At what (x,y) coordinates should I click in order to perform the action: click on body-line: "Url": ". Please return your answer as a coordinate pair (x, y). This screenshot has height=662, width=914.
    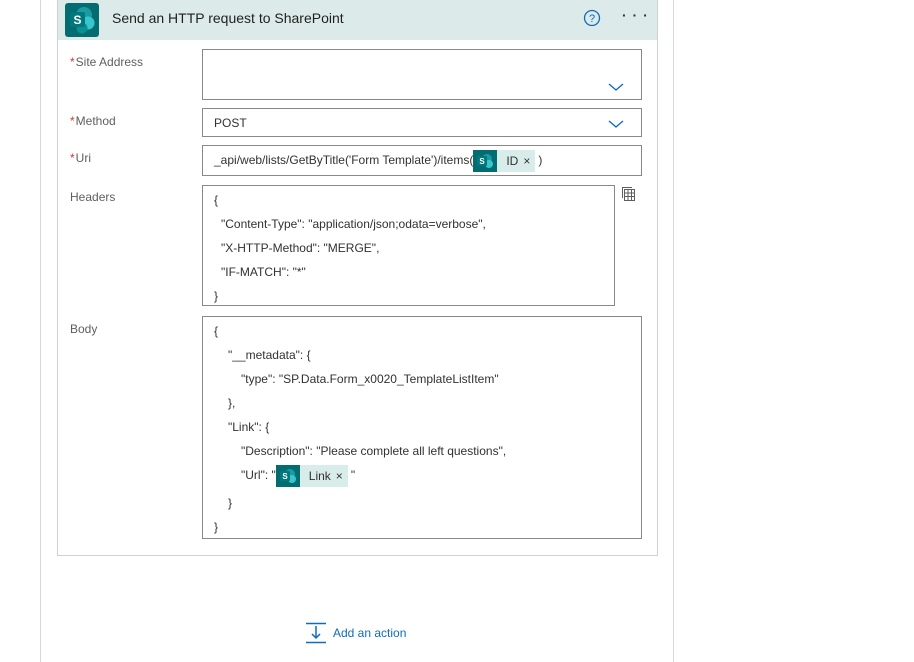
    Looking at the image, I should click on (258, 475).